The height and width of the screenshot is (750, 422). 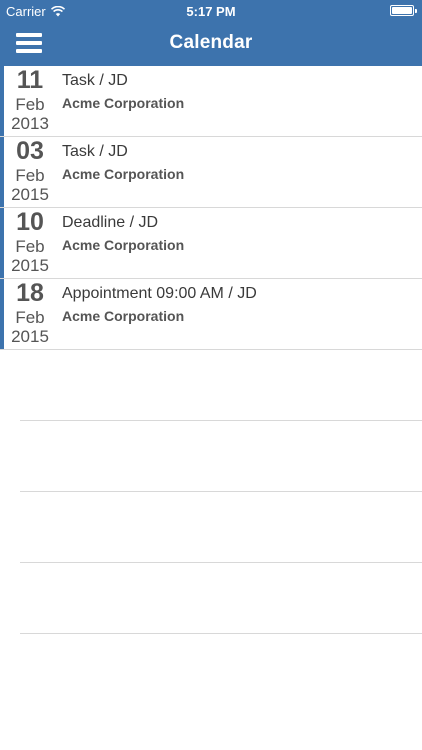 I want to click on event-year: 2013, so click(x=30, y=123).